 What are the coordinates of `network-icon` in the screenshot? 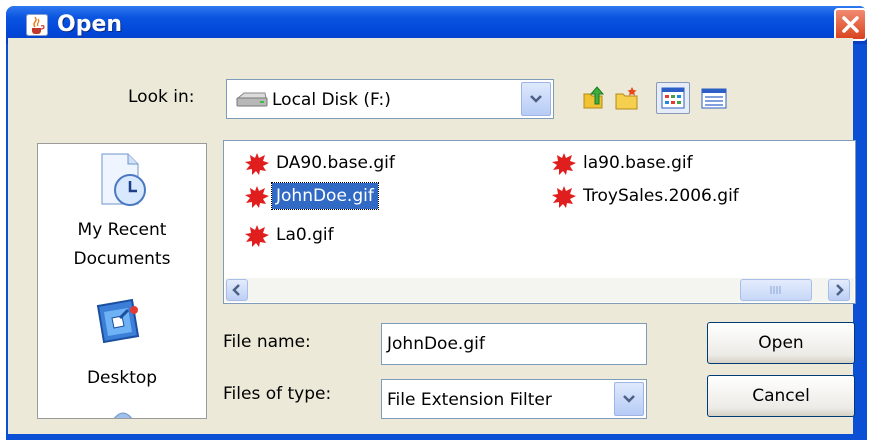 It's located at (123, 415).